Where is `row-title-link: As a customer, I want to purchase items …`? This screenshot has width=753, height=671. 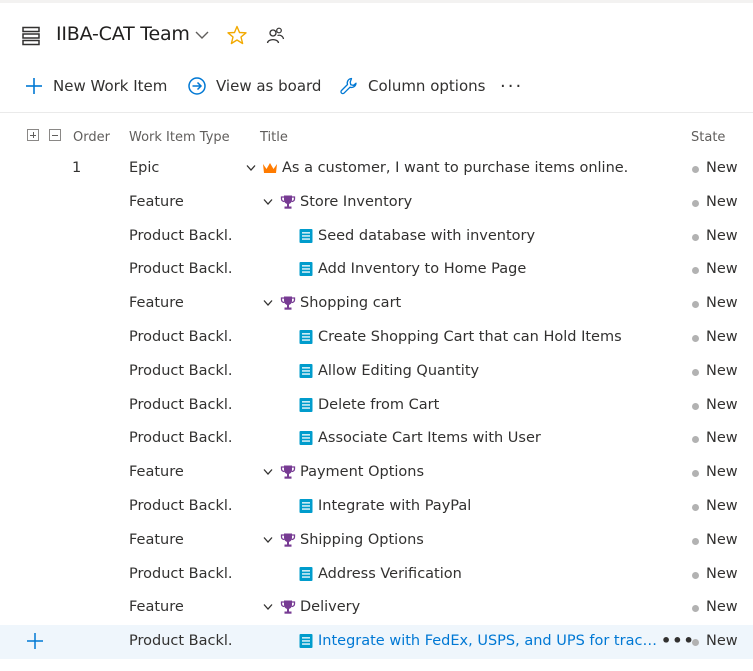 row-title-link: As a customer, I want to purchase items … is located at coordinates (455, 168).